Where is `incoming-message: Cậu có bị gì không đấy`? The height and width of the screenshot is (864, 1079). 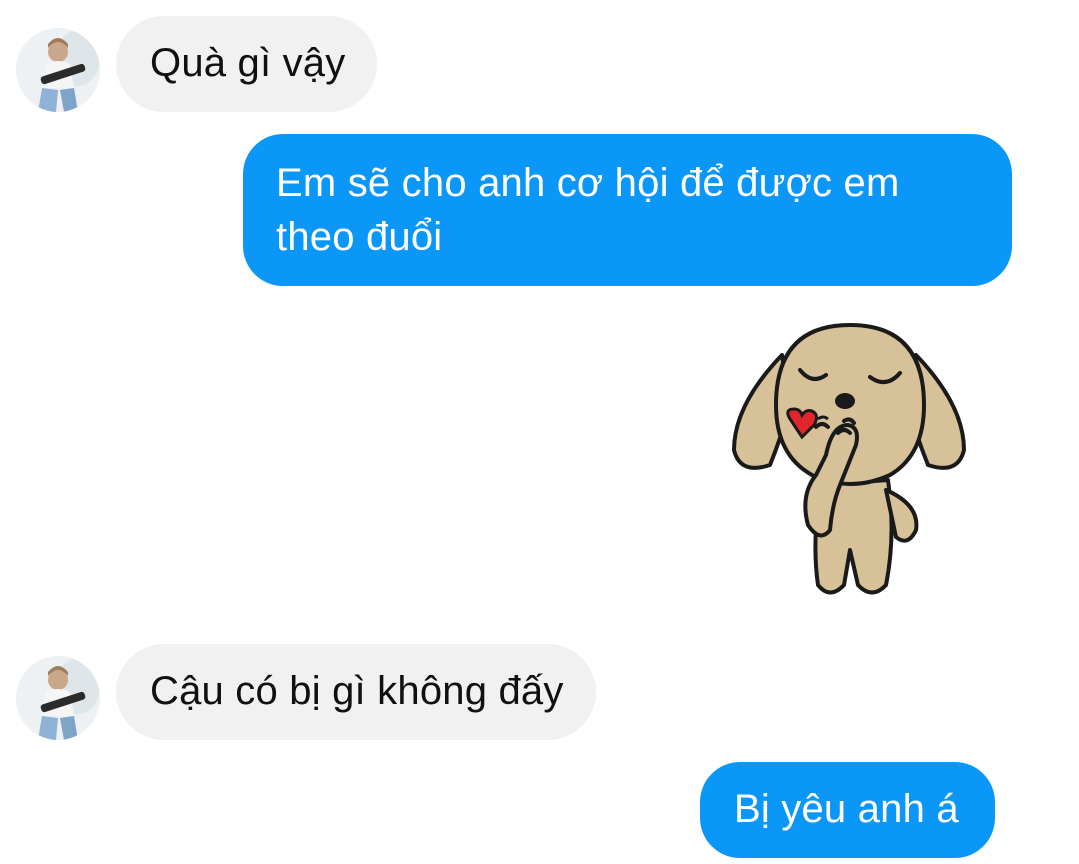
incoming-message: Cậu có bị gì không đấy is located at coordinates (356, 692).